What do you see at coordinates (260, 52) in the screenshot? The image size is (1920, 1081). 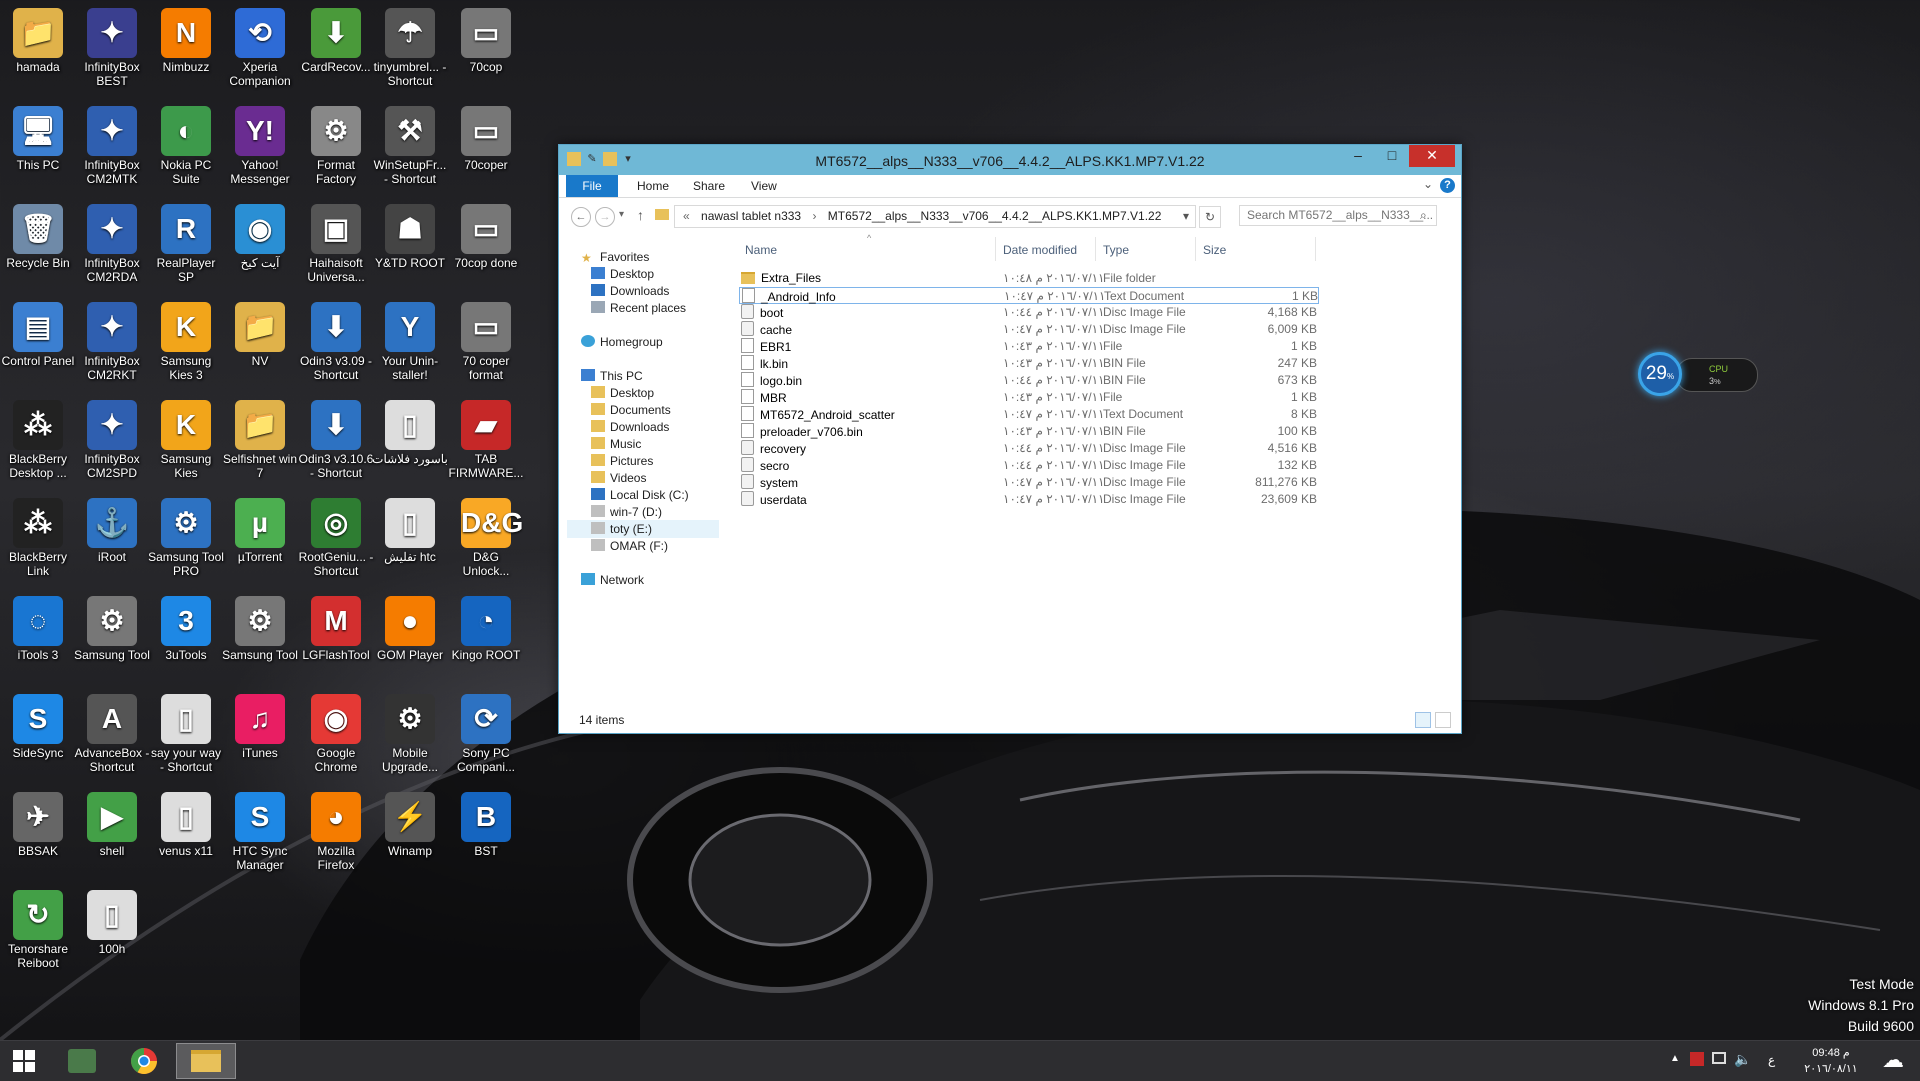 I see `desktop-icon: ⟲ Xperia Companion` at bounding box center [260, 52].